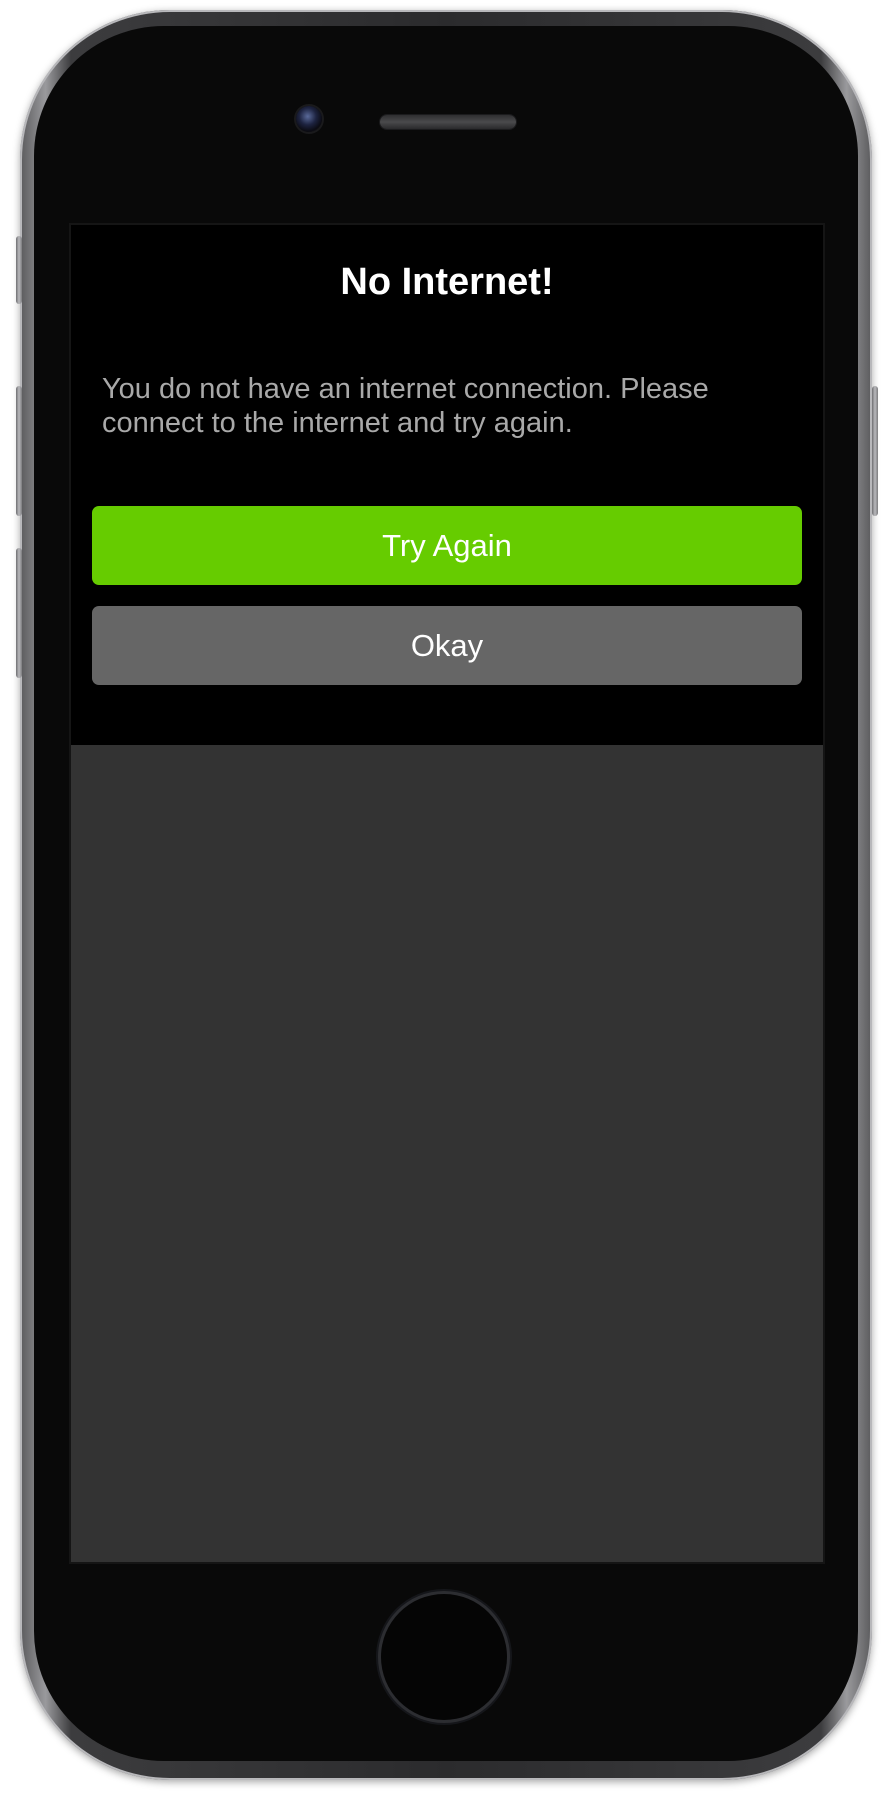  I want to click on okay-button-label: Okay, so click(447, 645).